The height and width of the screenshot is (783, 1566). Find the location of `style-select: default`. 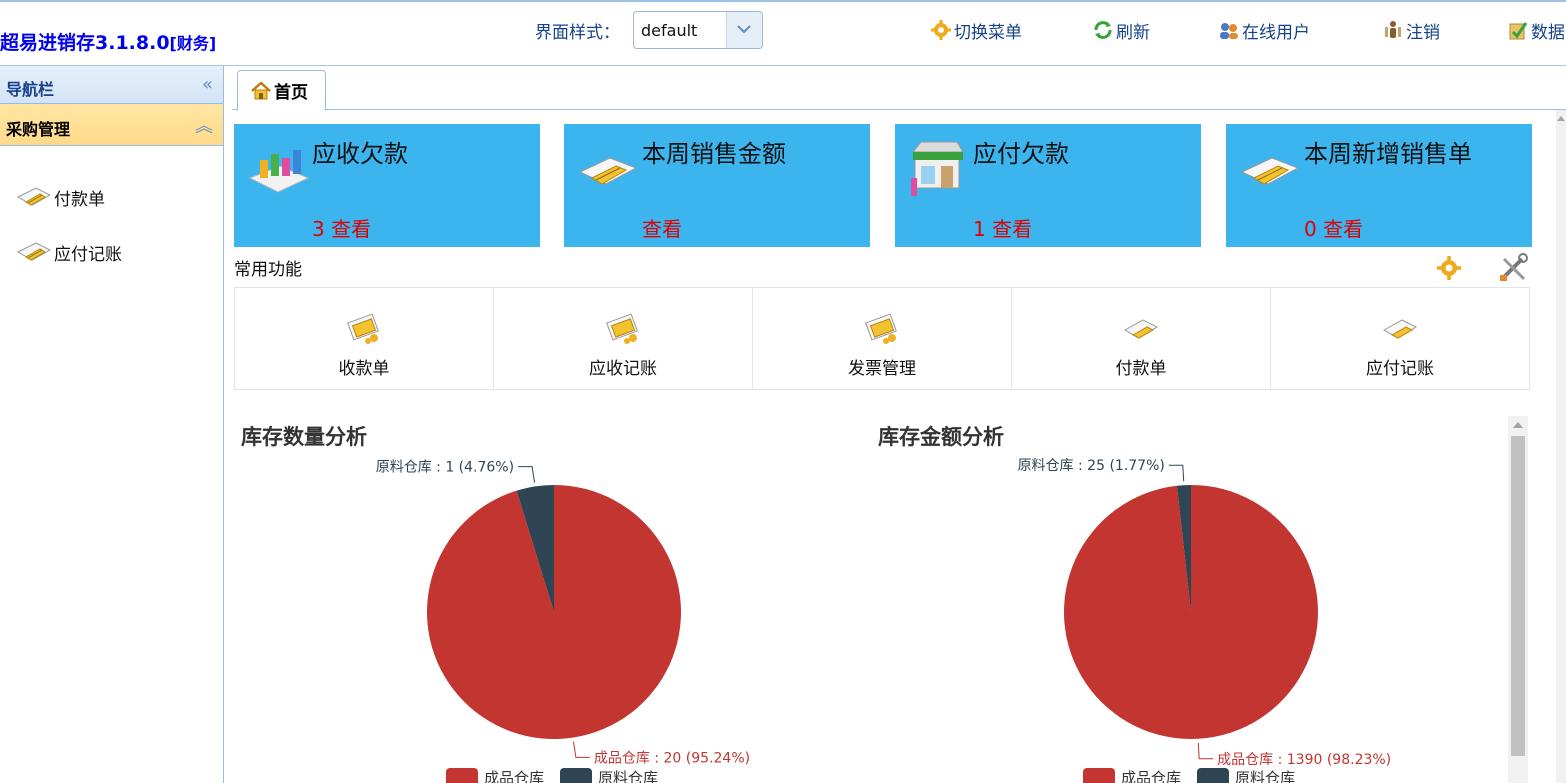

style-select: default is located at coordinates (698, 30).